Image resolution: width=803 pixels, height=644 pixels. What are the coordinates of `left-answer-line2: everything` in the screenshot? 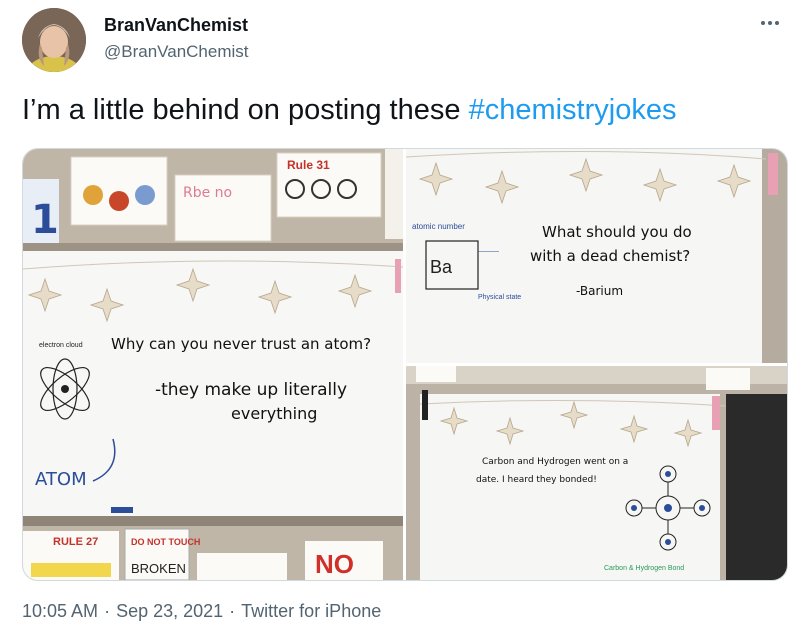 It's located at (274, 413).